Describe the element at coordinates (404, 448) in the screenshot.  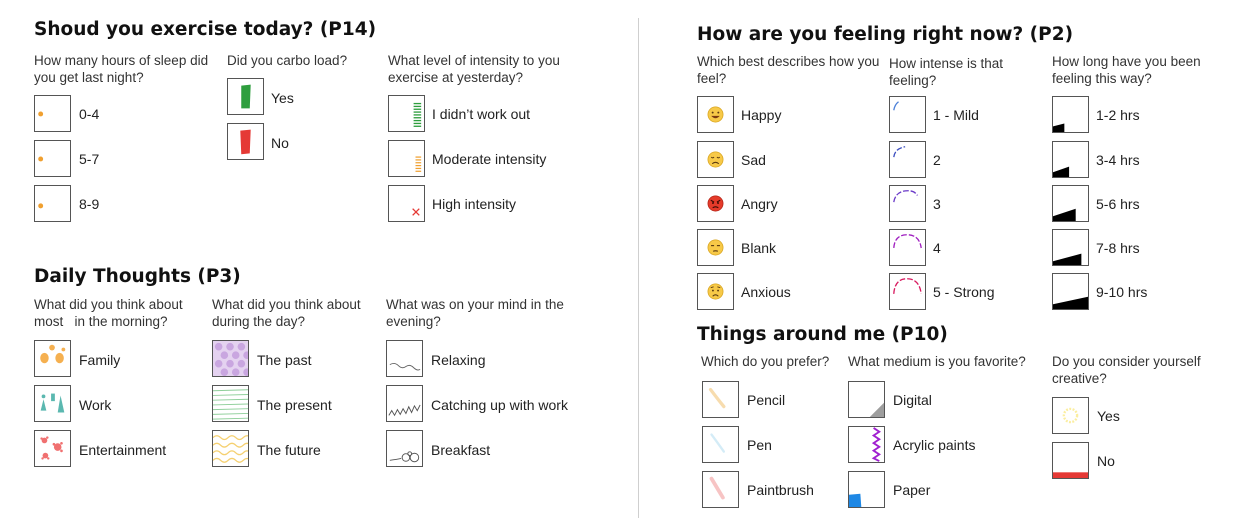
I see `loops-icon` at that location.